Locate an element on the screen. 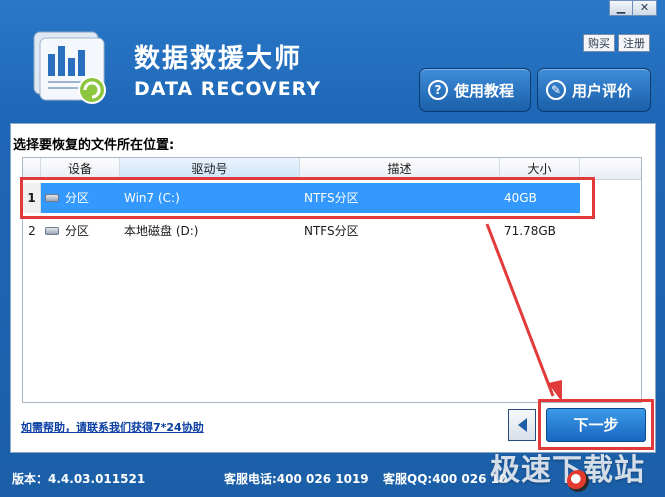 The height and width of the screenshot is (497, 665). tutorial-button: ? 使用教程 is located at coordinates (475, 90).